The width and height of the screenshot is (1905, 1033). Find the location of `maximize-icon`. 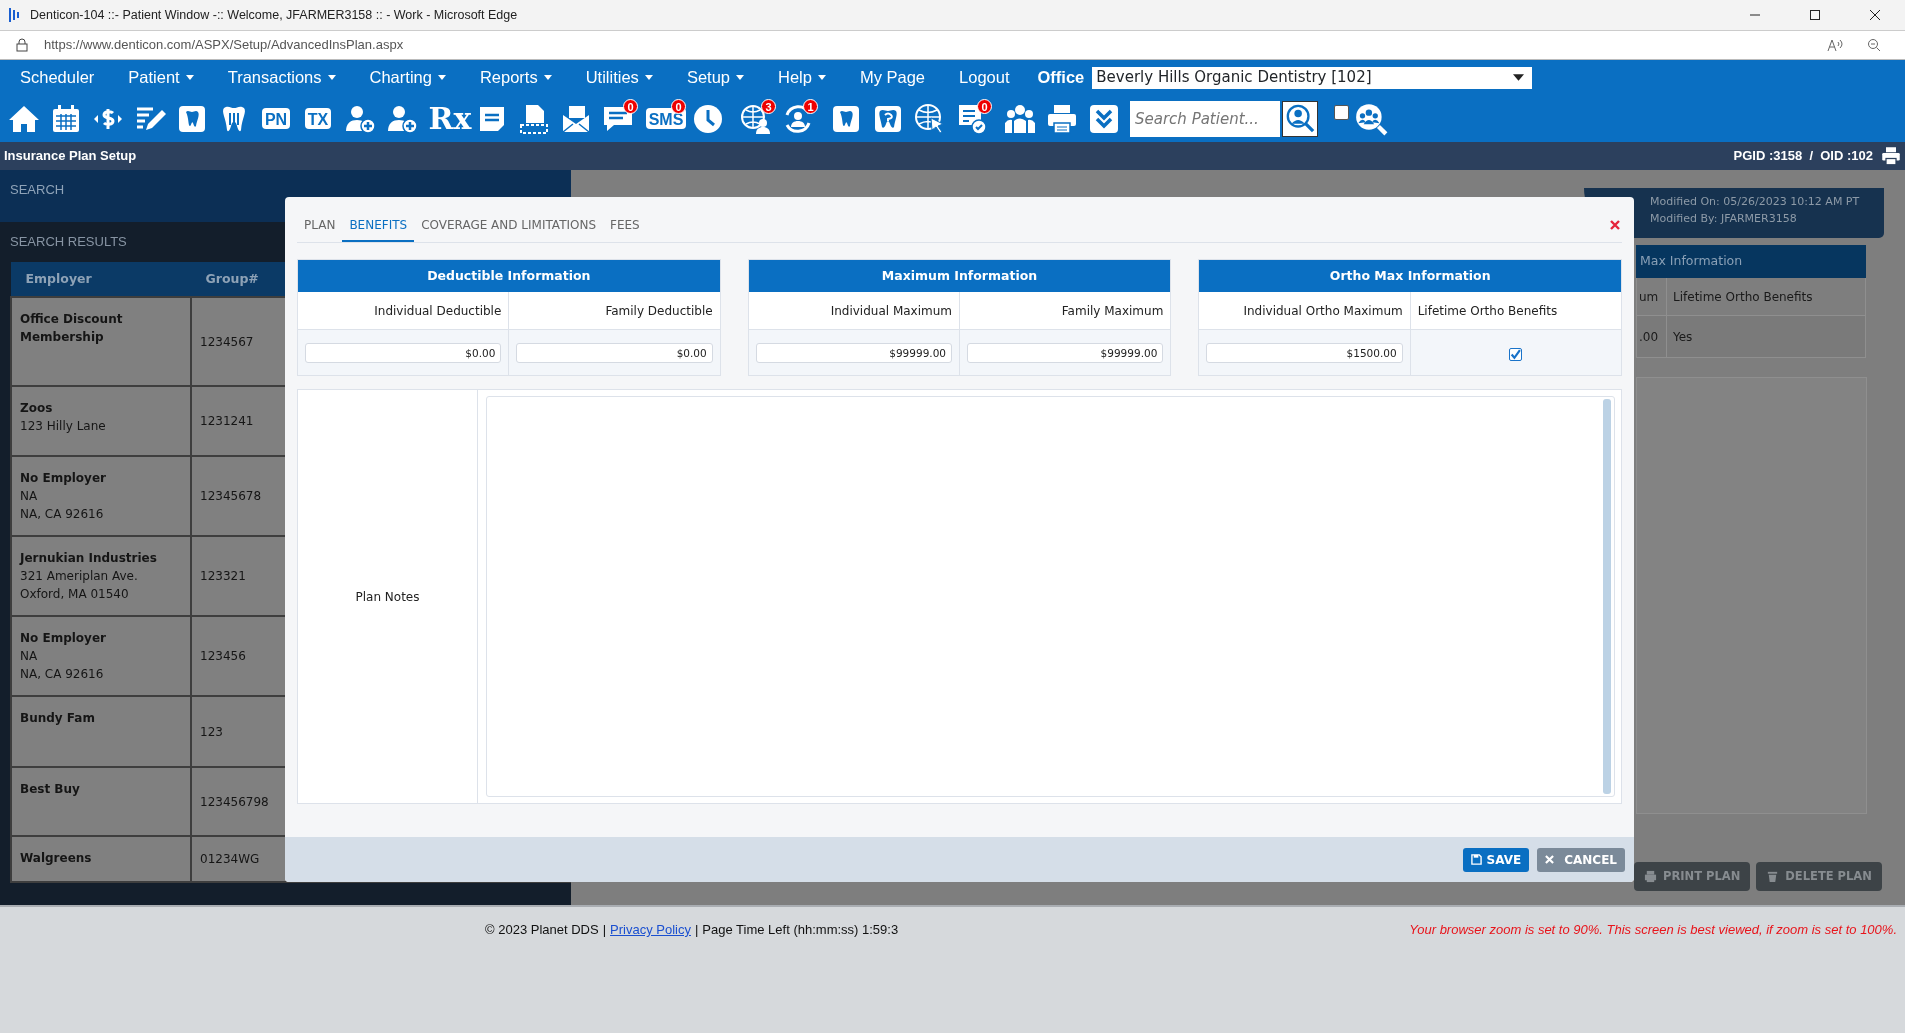

maximize-icon is located at coordinates (1815, 15).